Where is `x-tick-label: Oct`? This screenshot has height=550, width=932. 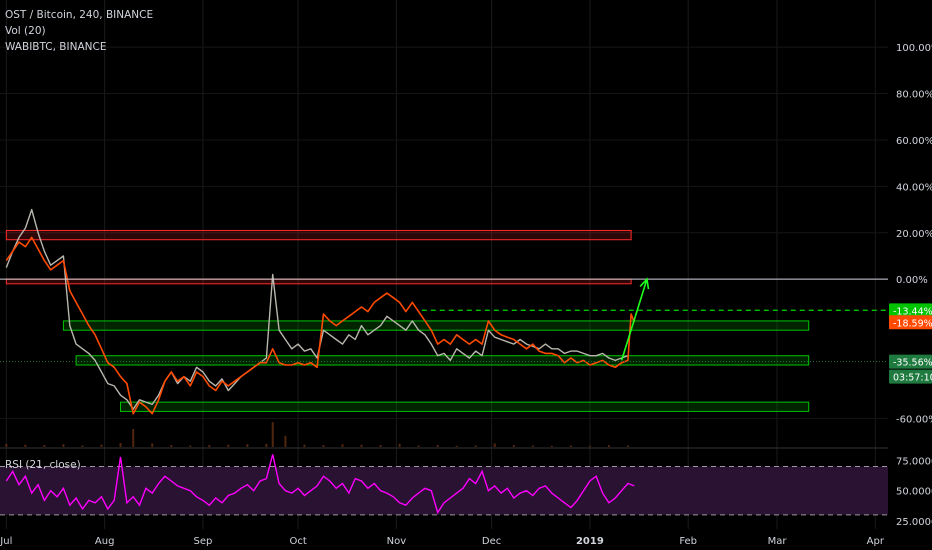 x-tick-label: Oct is located at coordinates (297, 541).